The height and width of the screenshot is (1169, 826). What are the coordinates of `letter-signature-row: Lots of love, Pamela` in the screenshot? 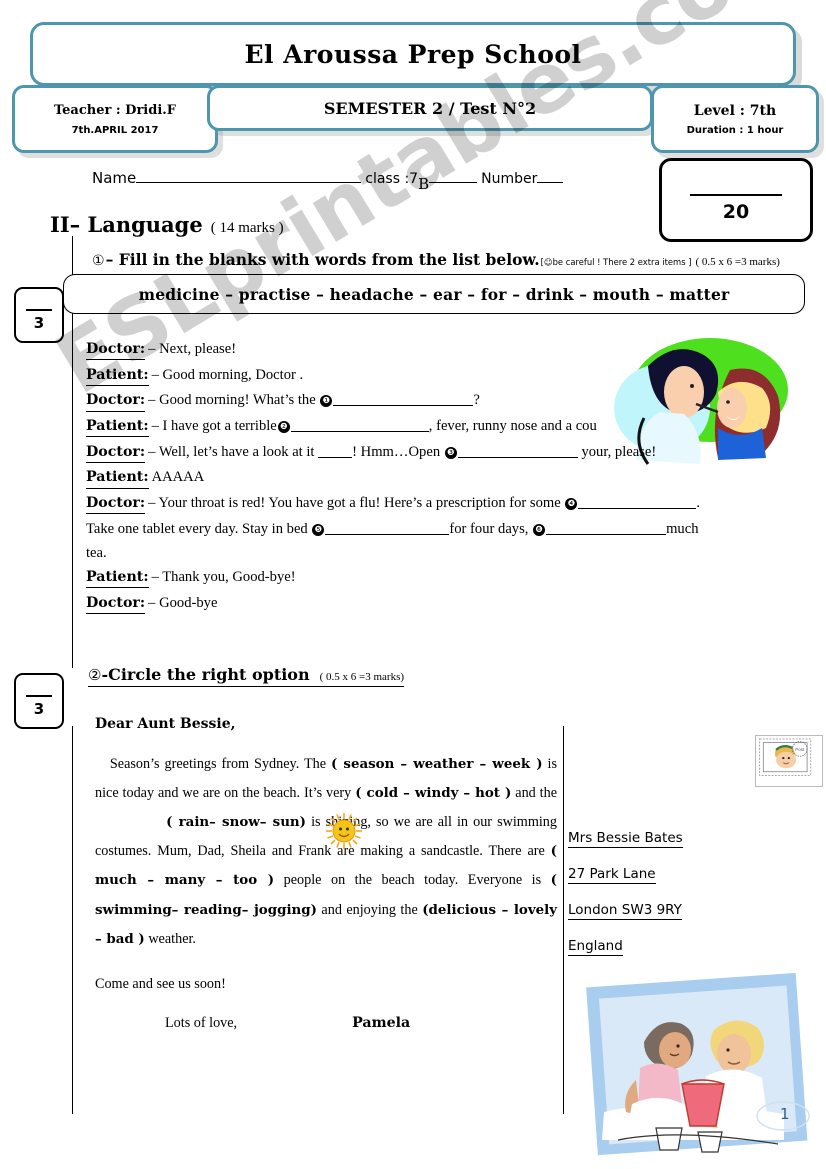 It's located at (326, 1023).